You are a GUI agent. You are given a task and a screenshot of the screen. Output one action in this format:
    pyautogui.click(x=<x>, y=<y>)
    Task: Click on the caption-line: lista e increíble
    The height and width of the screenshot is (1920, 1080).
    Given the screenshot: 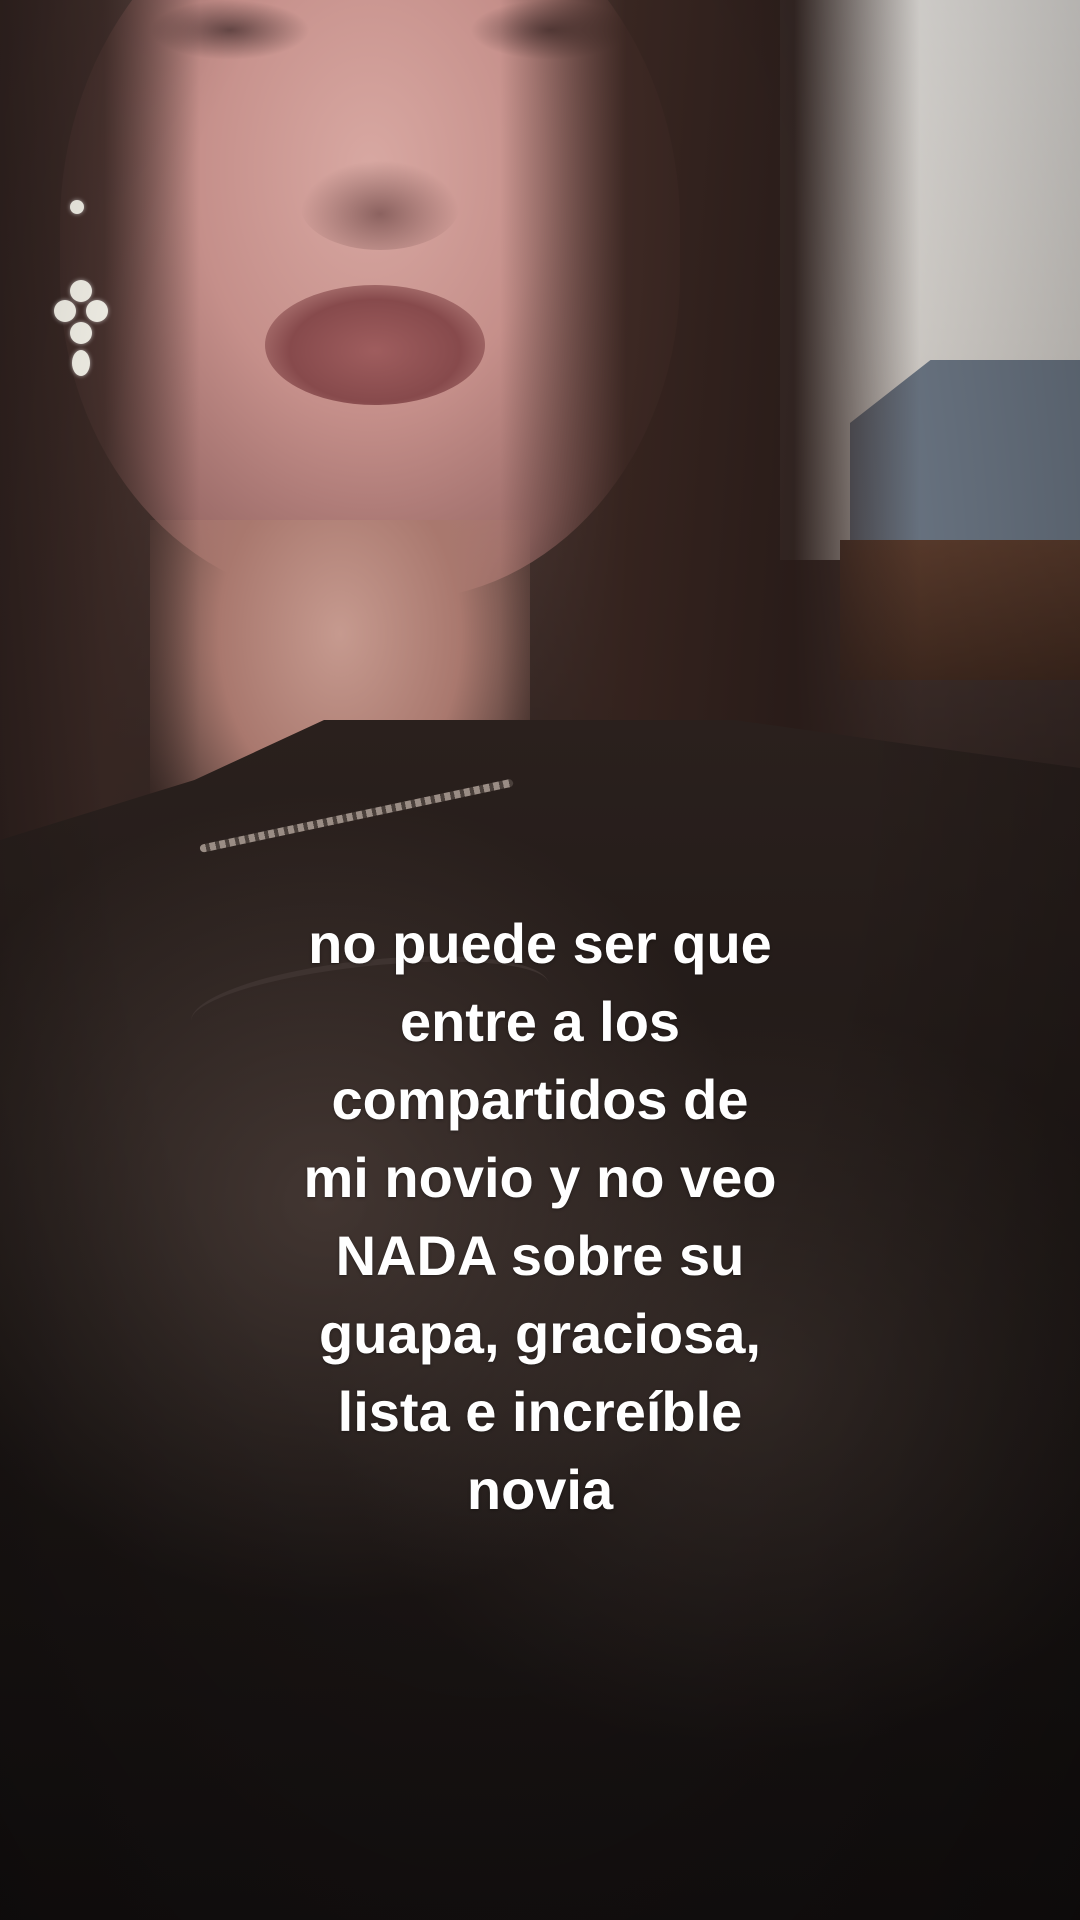 What is the action you would take?
    pyautogui.click(x=540, y=1411)
    